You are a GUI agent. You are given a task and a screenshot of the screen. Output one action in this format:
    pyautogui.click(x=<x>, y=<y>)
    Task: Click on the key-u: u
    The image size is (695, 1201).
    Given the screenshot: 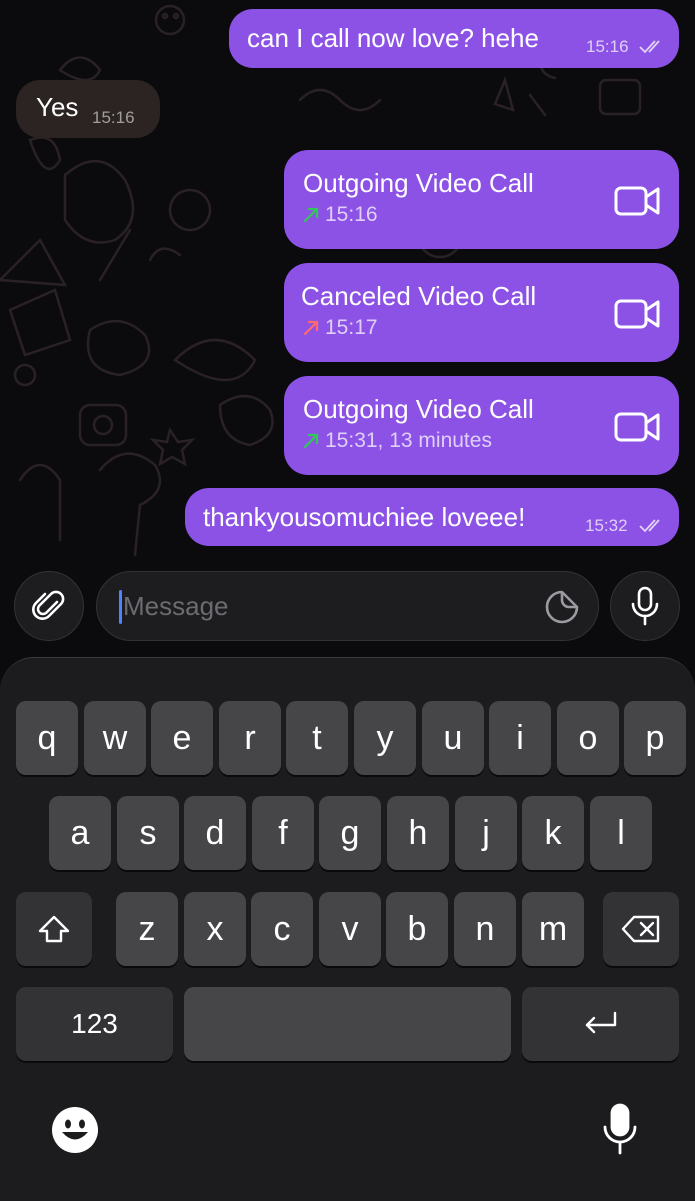 What is the action you would take?
    pyautogui.click(x=453, y=738)
    